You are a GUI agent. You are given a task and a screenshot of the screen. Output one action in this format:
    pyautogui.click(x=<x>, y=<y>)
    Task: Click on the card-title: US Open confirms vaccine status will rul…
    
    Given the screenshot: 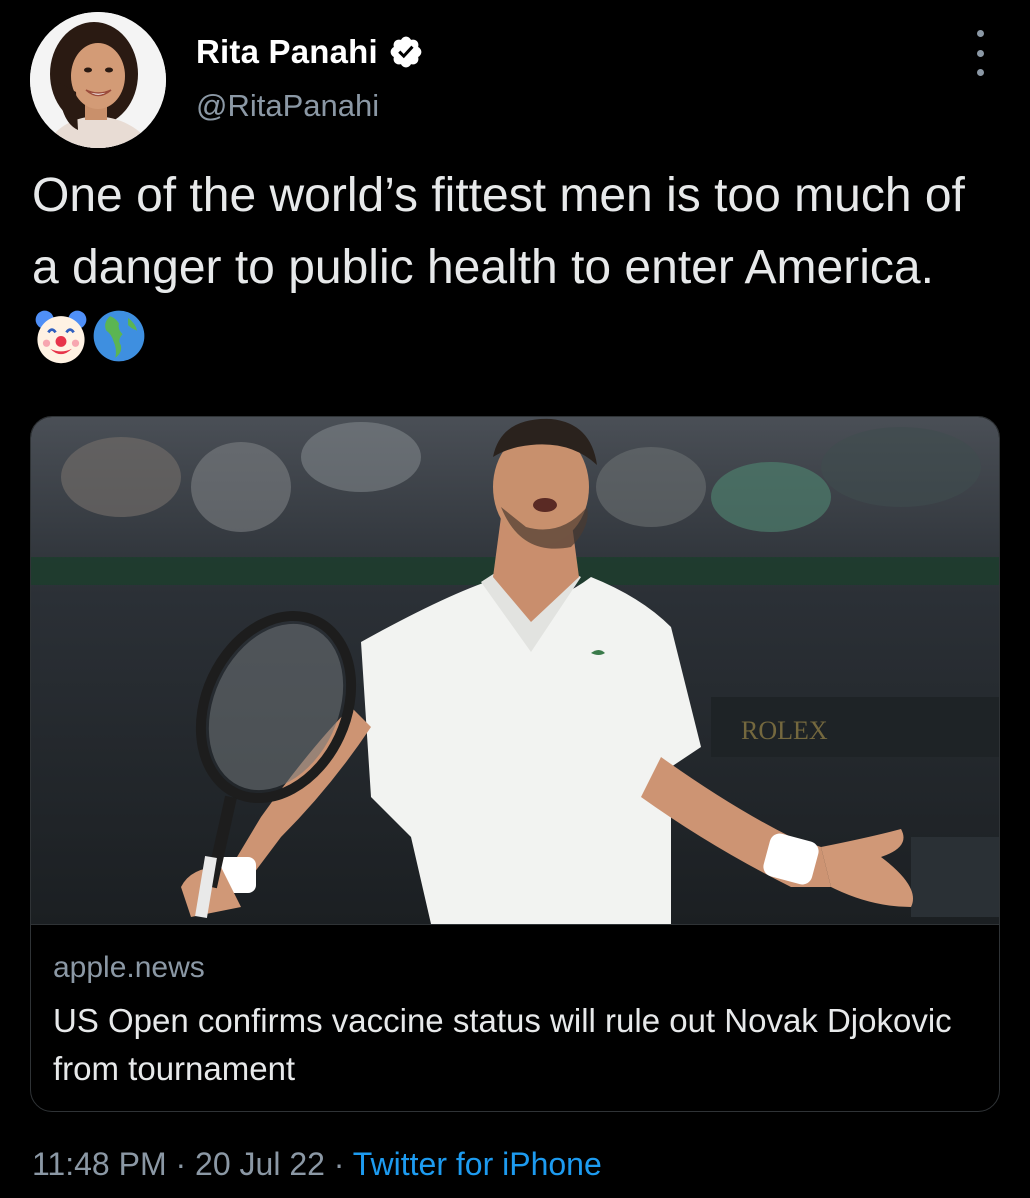 What is the action you would take?
    pyautogui.click(x=518, y=1045)
    